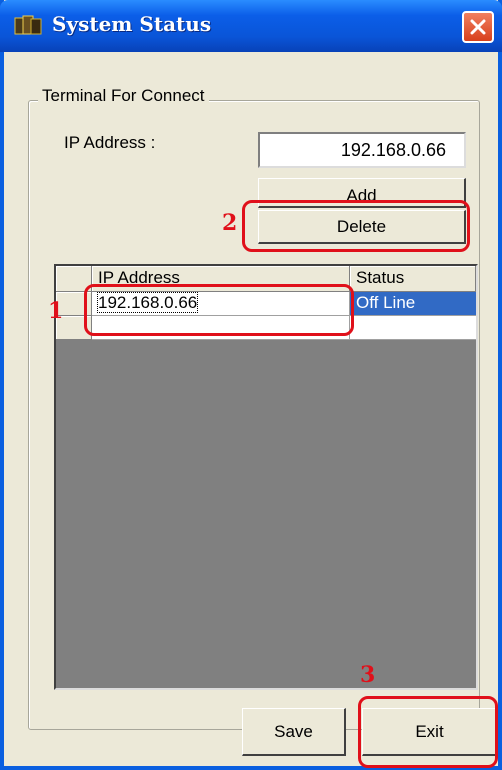 The width and height of the screenshot is (502, 770). I want to click on header-status: Status, so click(413, 279).